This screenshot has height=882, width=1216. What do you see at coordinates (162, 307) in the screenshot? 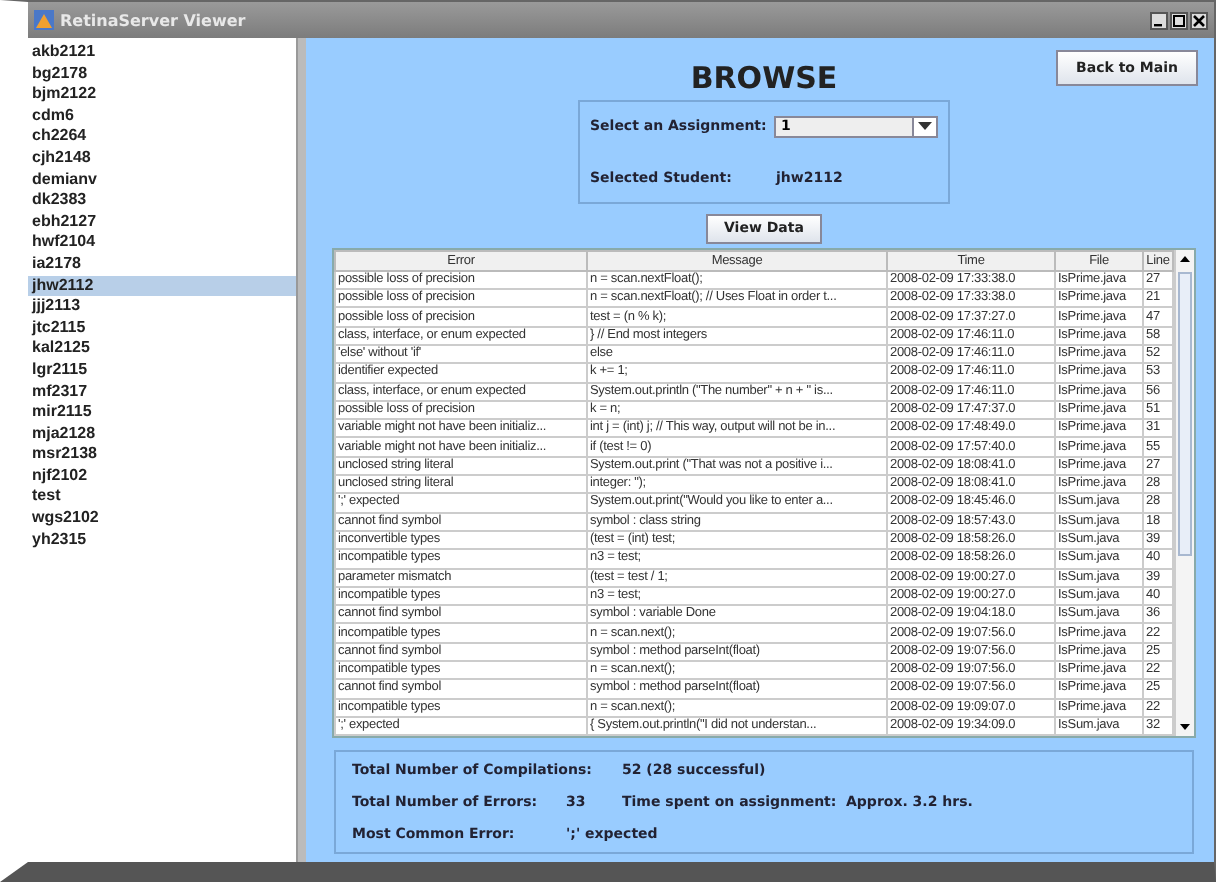
I see `student-item: jjj2113` at bounding box center [162, 307].